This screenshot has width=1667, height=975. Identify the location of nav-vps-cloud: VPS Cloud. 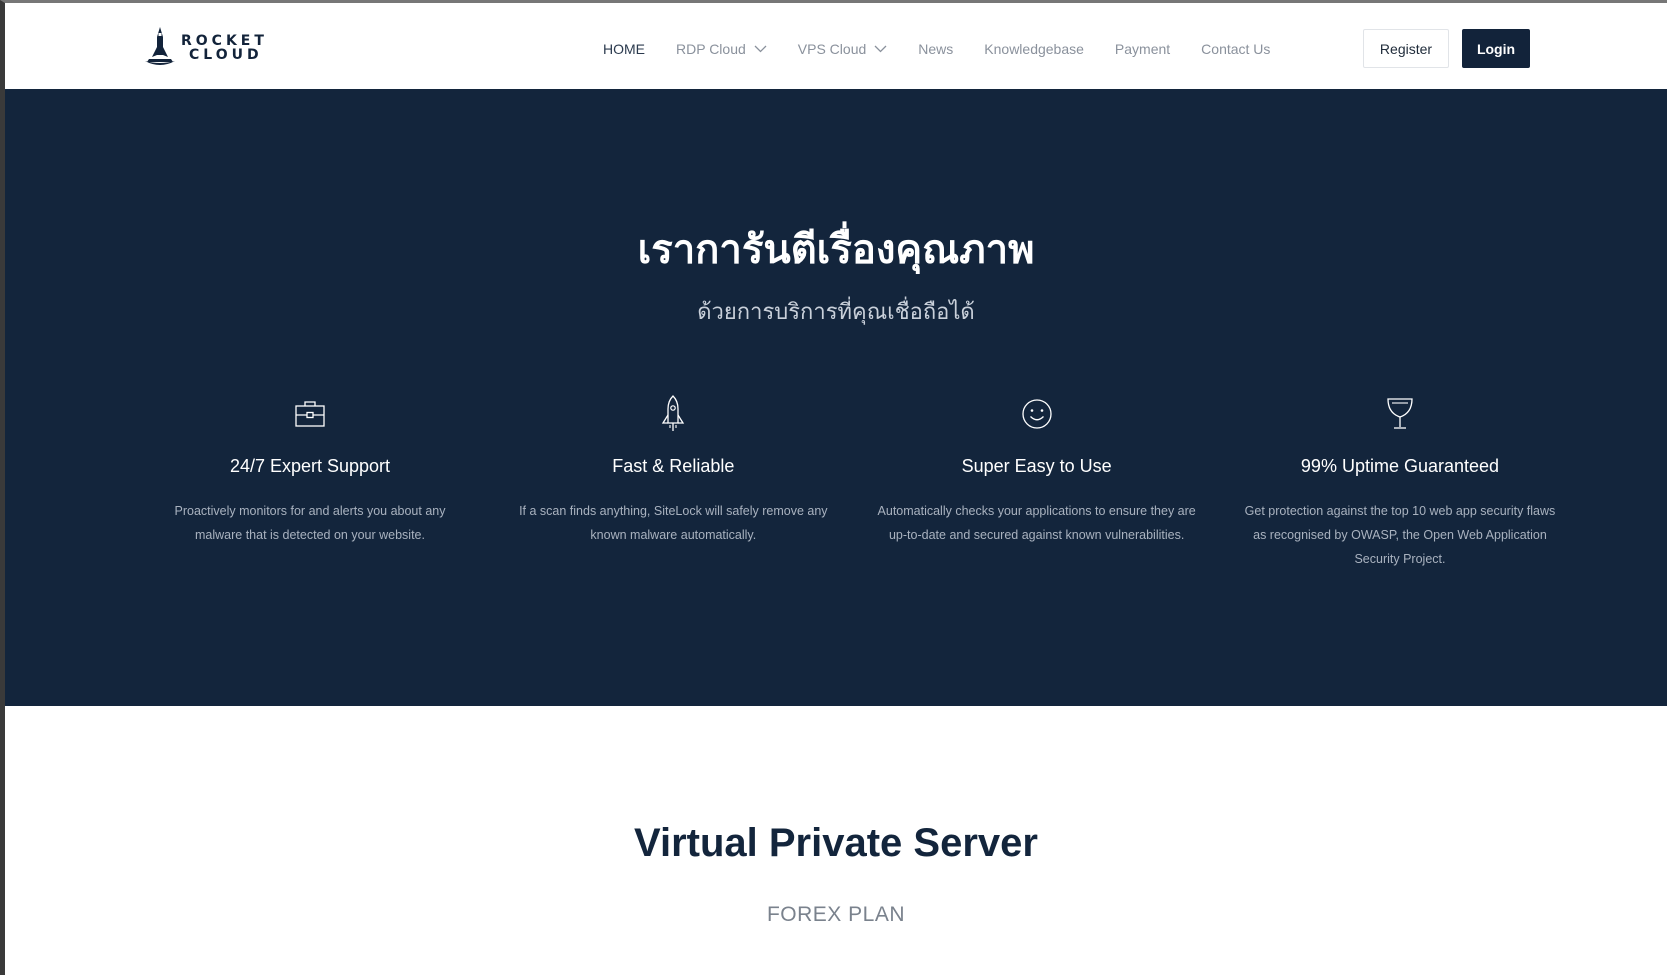
(842, 49).